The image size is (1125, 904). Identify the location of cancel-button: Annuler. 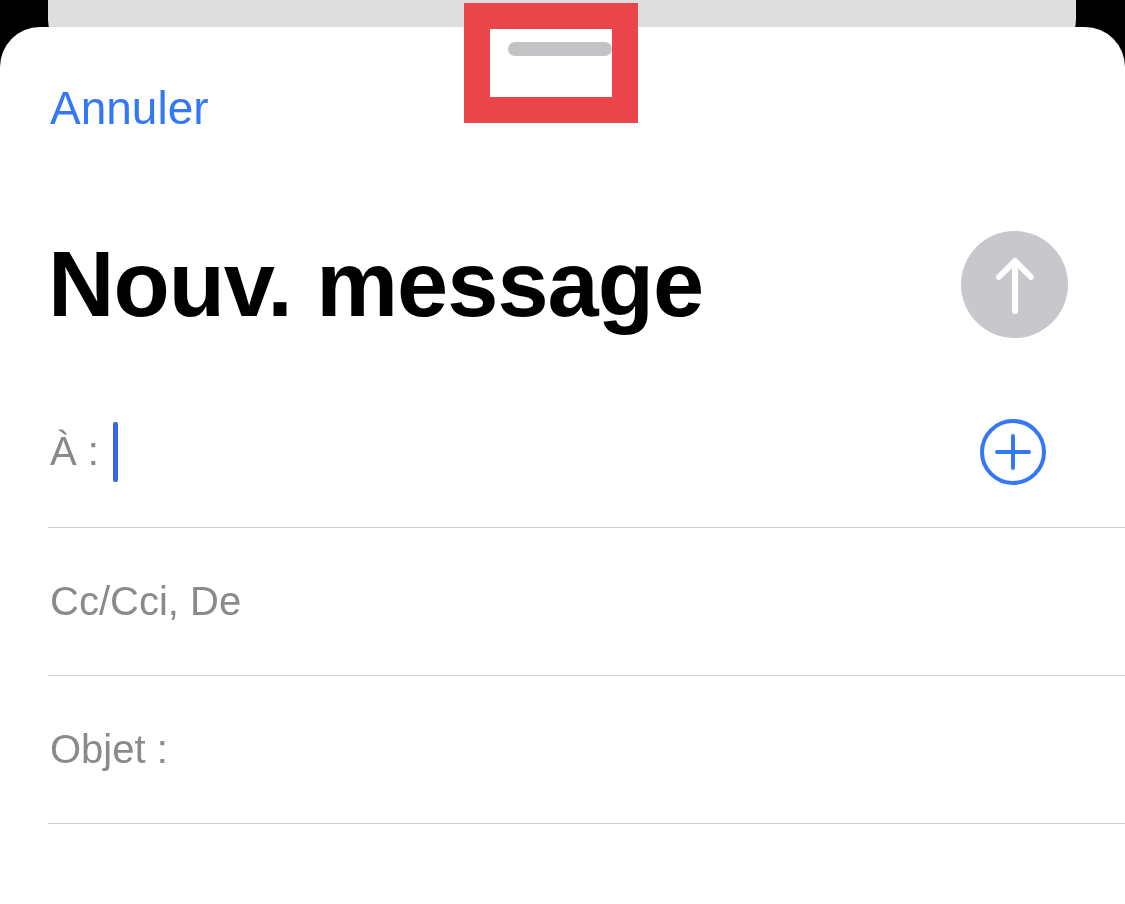
(129, 109).